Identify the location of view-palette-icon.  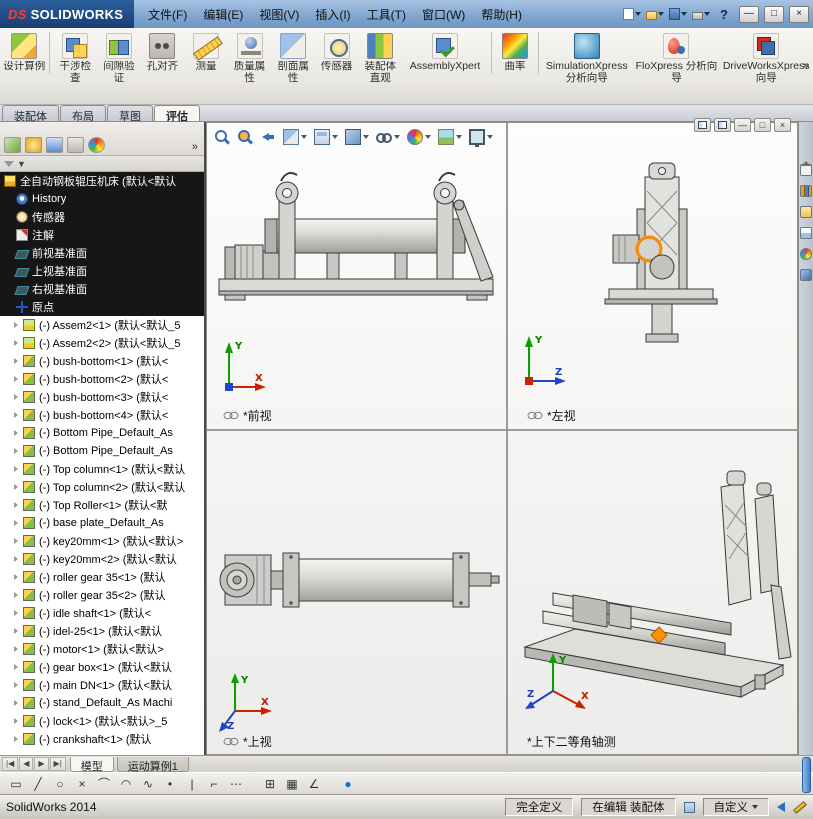
(806, 233).